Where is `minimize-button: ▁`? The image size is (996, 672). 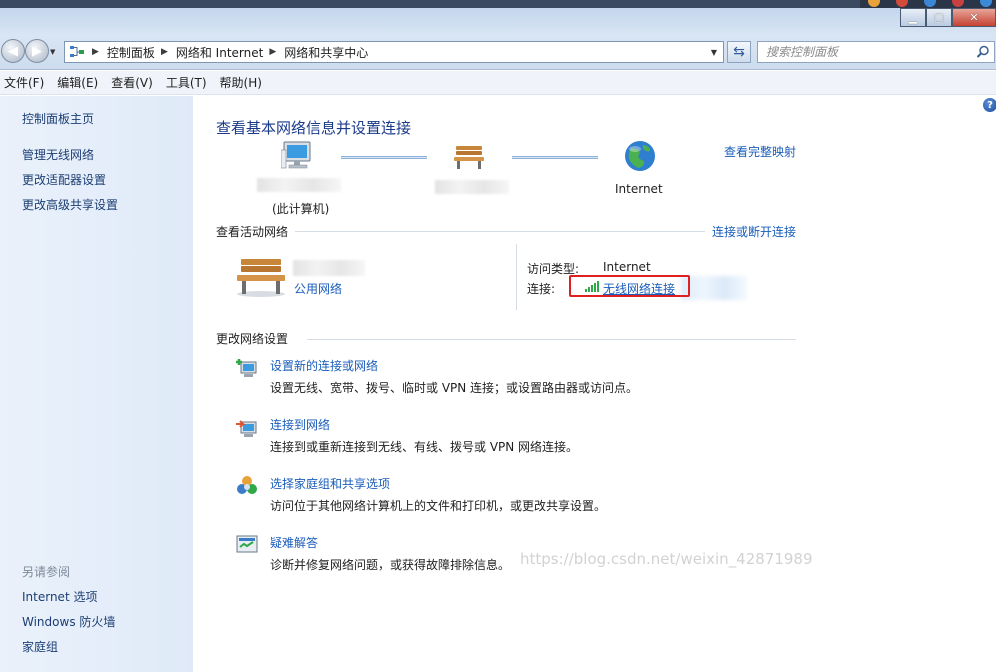
minimize-button: ▁ is located at coordinates (913, 17).